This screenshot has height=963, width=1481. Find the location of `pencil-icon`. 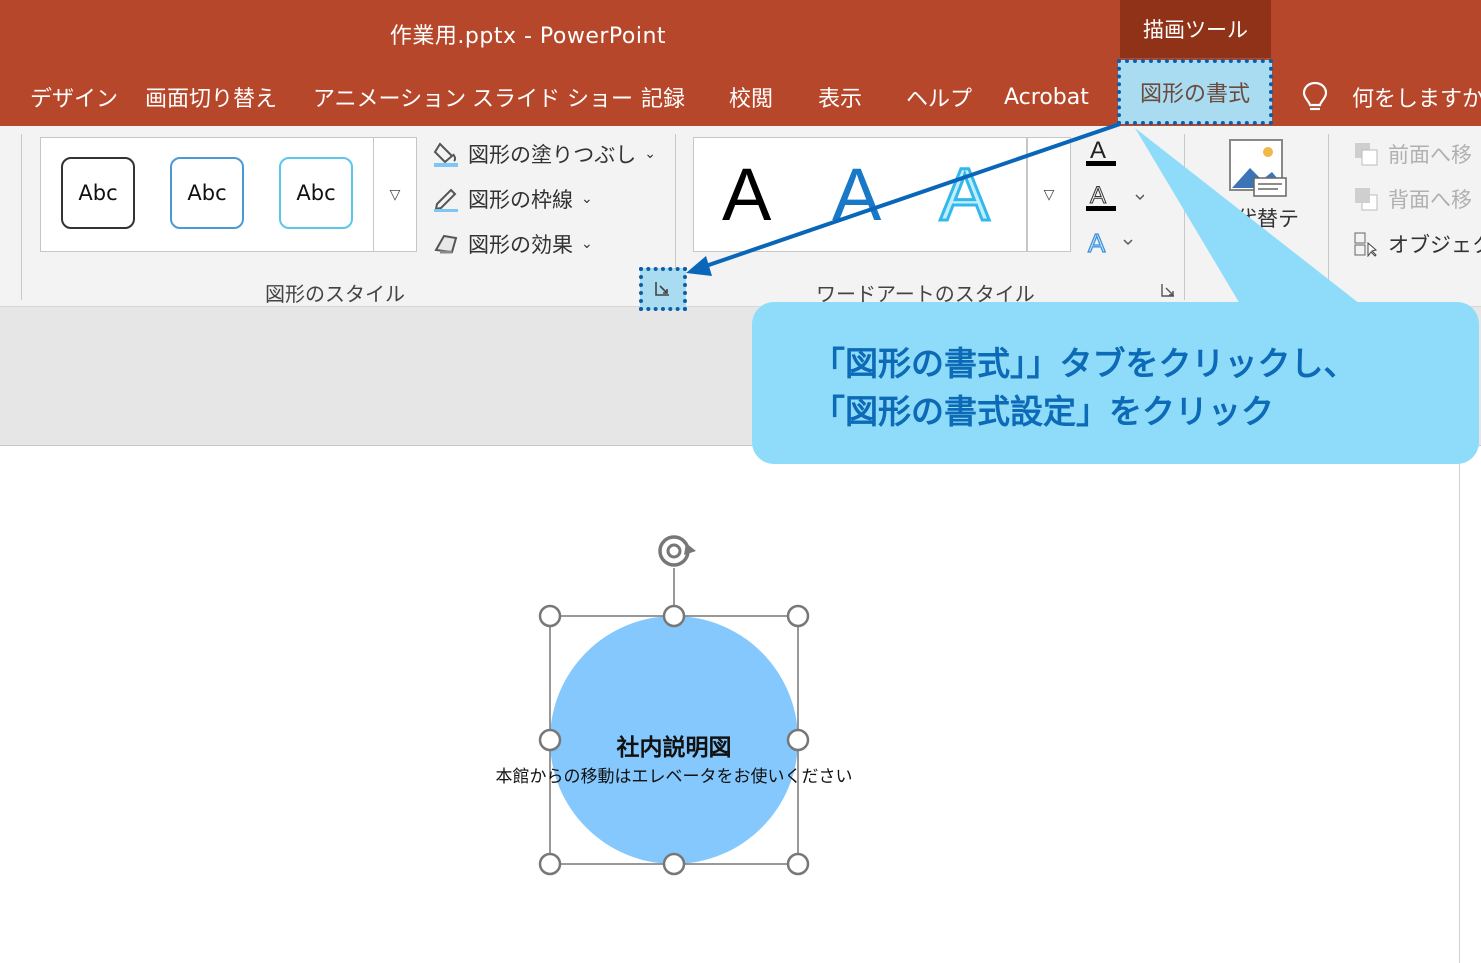

pencil-icon is located at coordinates (446, 199).